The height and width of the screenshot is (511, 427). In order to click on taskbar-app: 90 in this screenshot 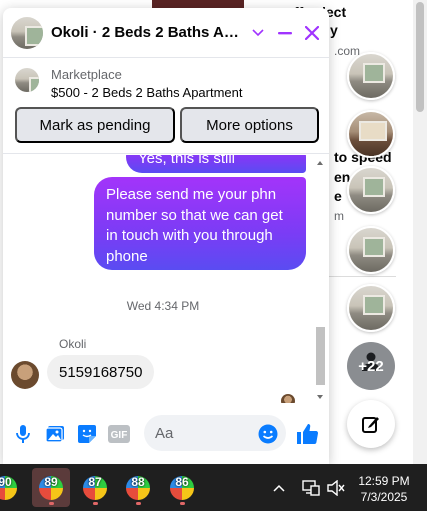, I will do `click(12, 487)`.